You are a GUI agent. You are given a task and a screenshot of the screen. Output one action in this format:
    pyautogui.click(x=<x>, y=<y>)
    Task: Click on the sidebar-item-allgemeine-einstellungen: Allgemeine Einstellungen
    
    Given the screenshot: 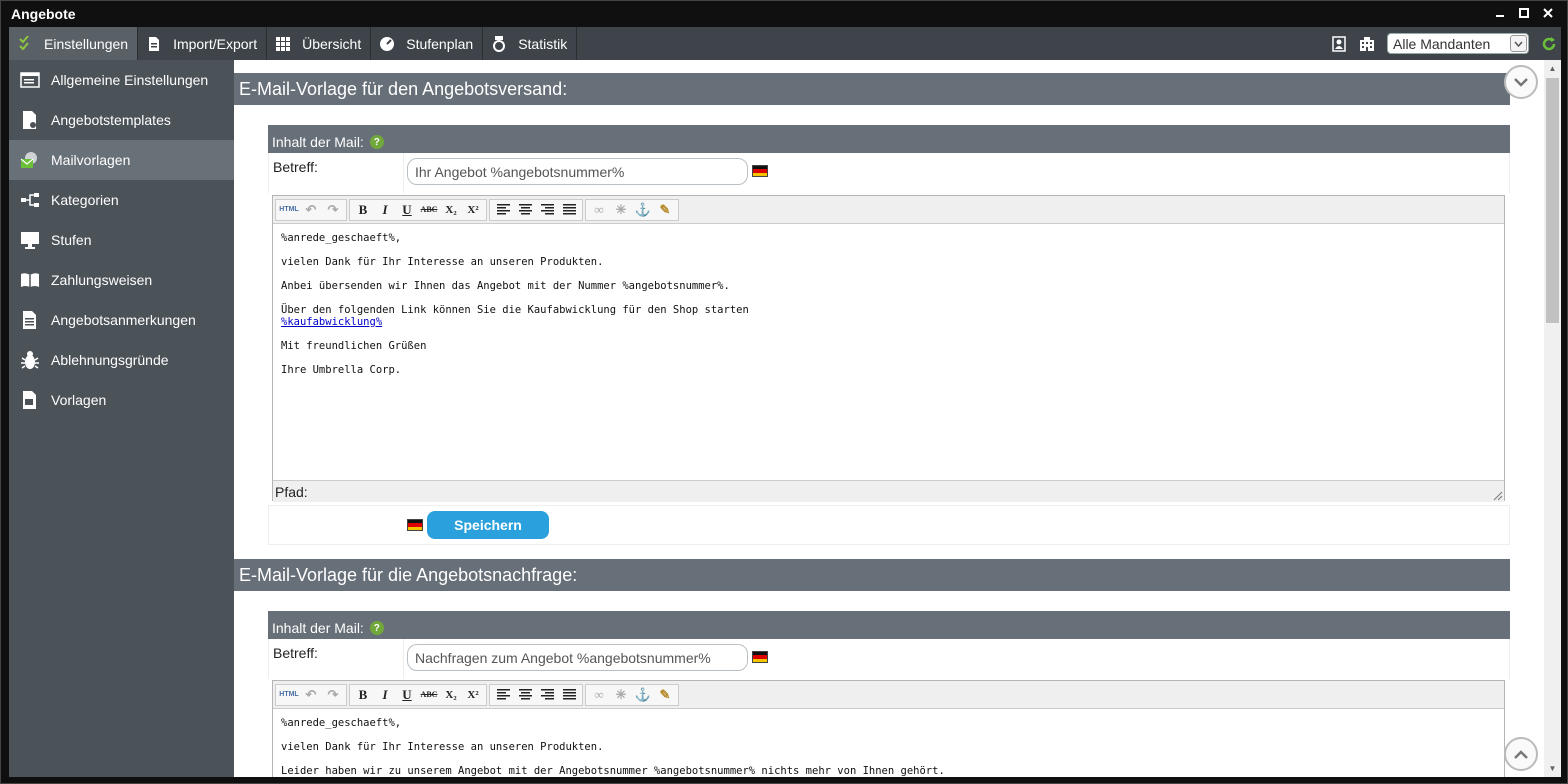 What is the action you would take?
    pyautogui.click(x=121, y=80)
    